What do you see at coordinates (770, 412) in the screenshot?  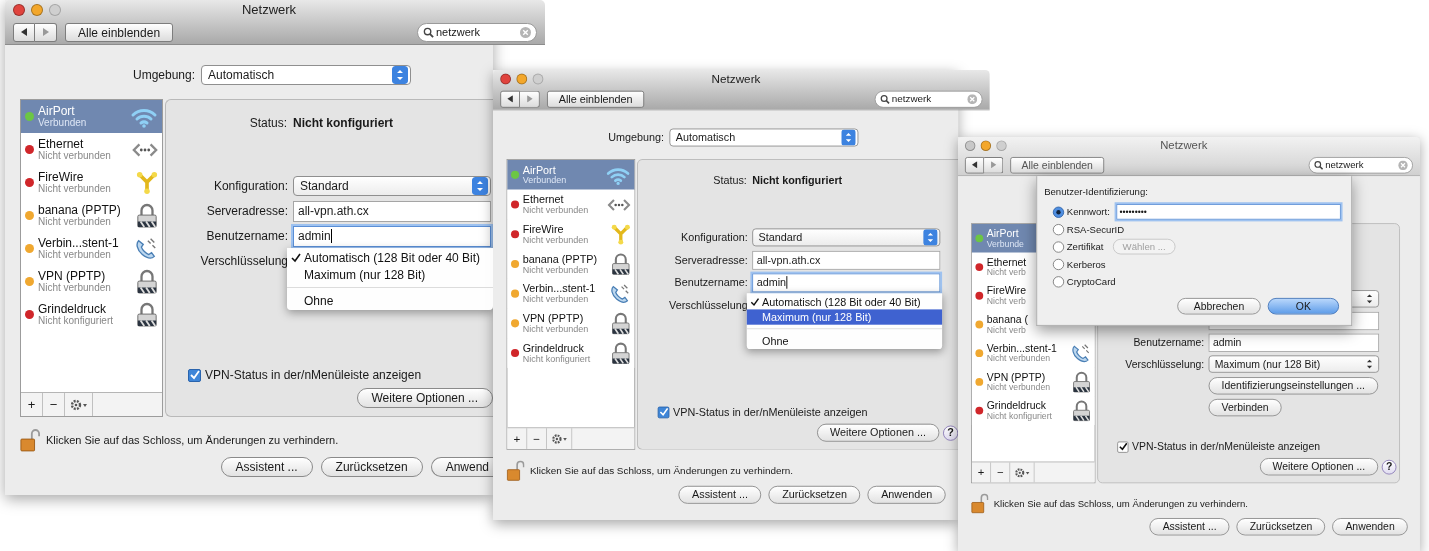 I see `checkbox-label: VPN-Status in der/nMenüleiste anzeigen` at bounding box center [770, 412].